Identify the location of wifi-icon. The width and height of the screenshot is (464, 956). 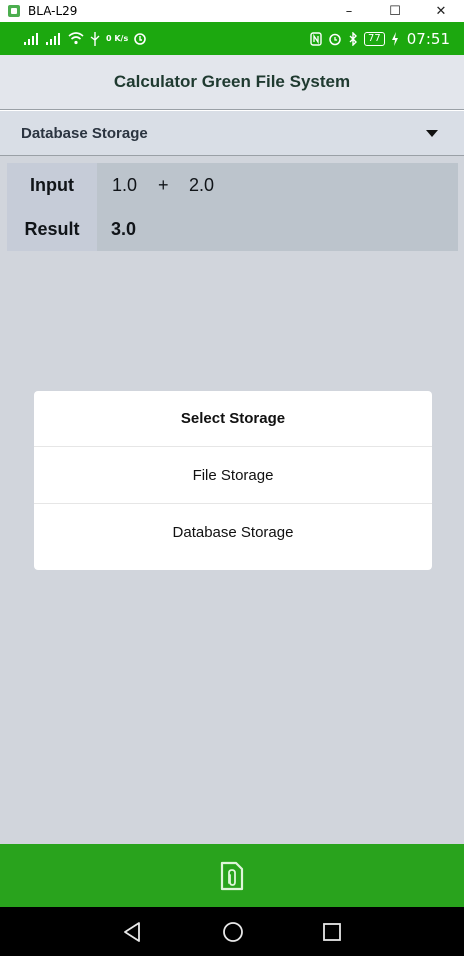
(76, 38).